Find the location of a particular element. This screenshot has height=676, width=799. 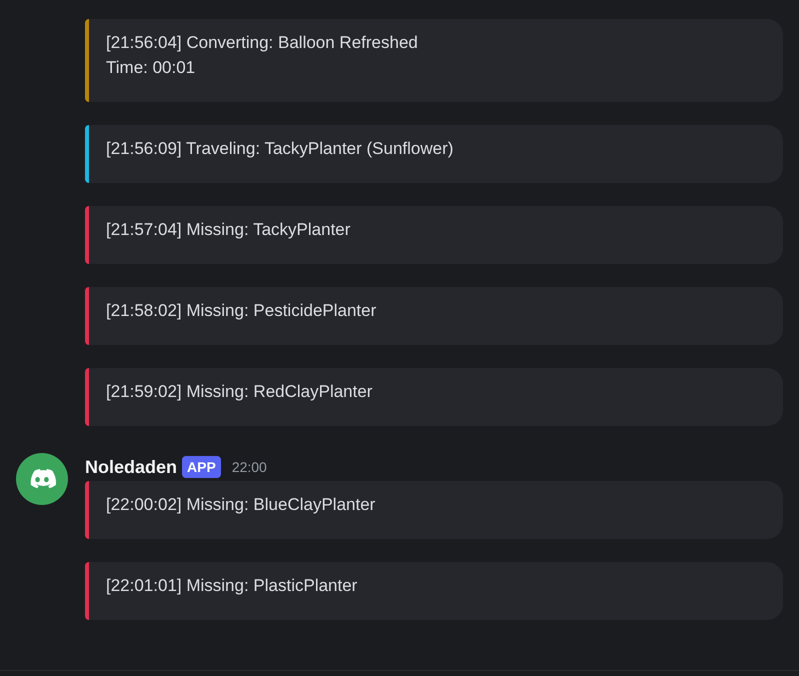

timestamp: 22:00 is located at coordinates (249, 467).